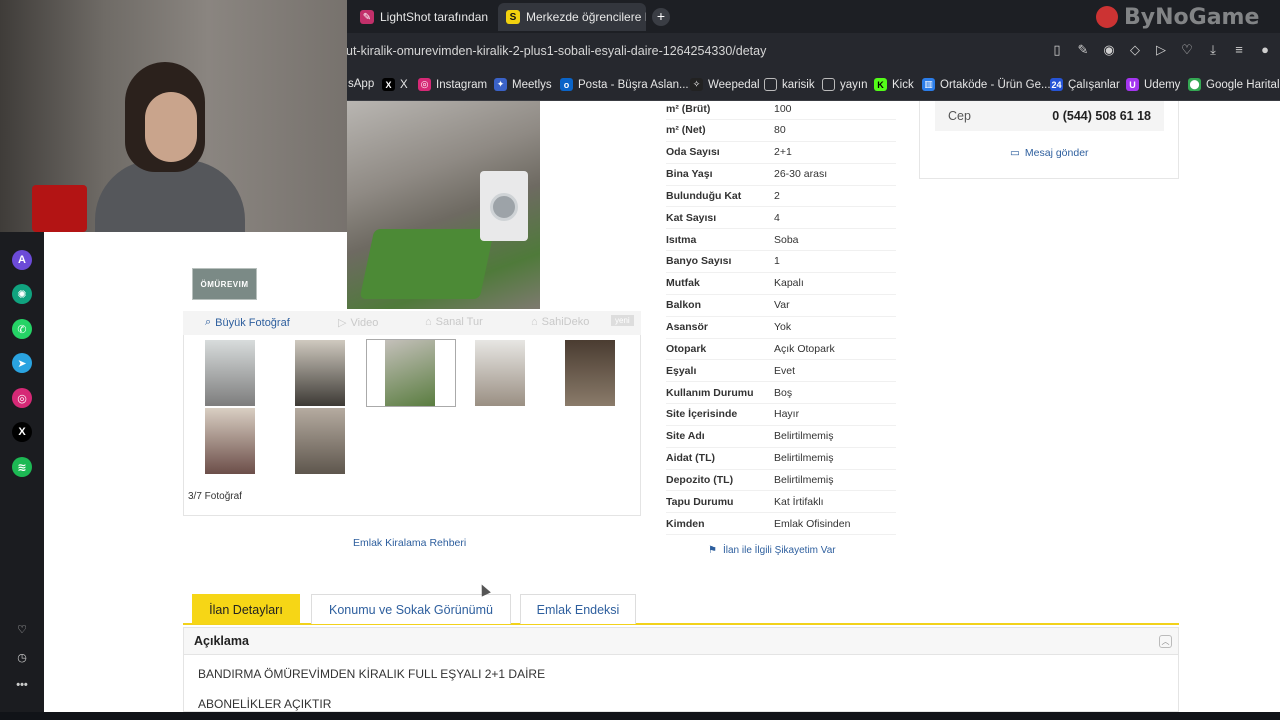  Describe the element at coordinates (804, 479) in the screenshot. I see `spec-value: Belirtilmemiş` at that location.